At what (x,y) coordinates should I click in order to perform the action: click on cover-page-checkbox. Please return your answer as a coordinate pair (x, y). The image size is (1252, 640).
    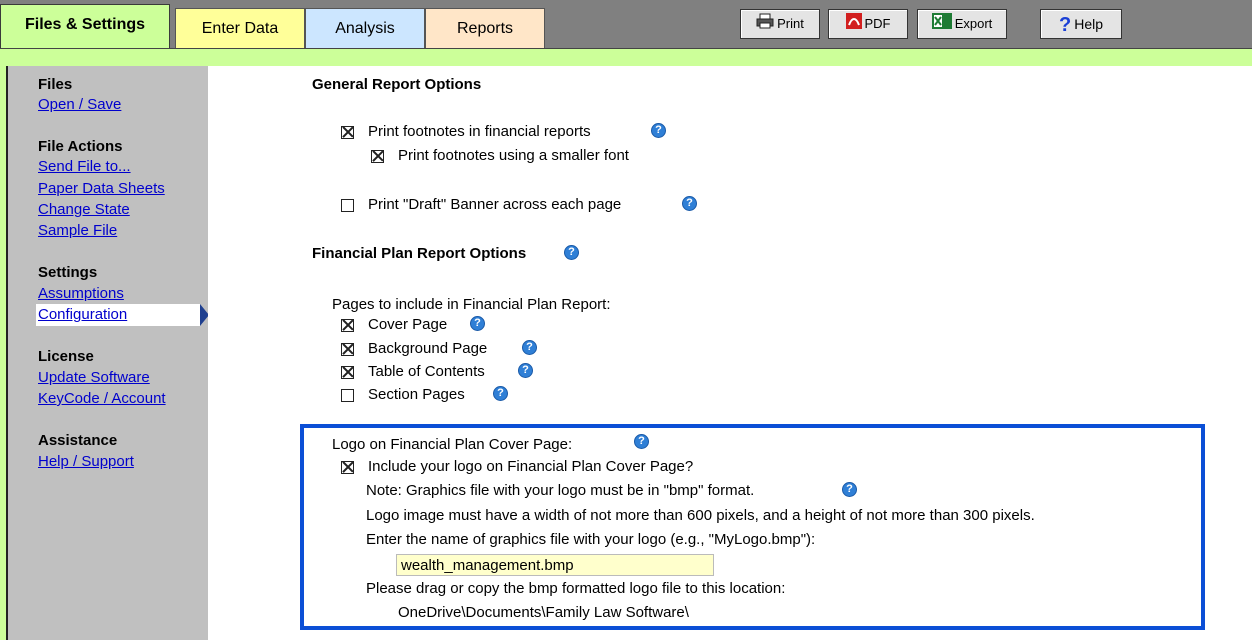
    Looking at the image, I should click on (347, 325).